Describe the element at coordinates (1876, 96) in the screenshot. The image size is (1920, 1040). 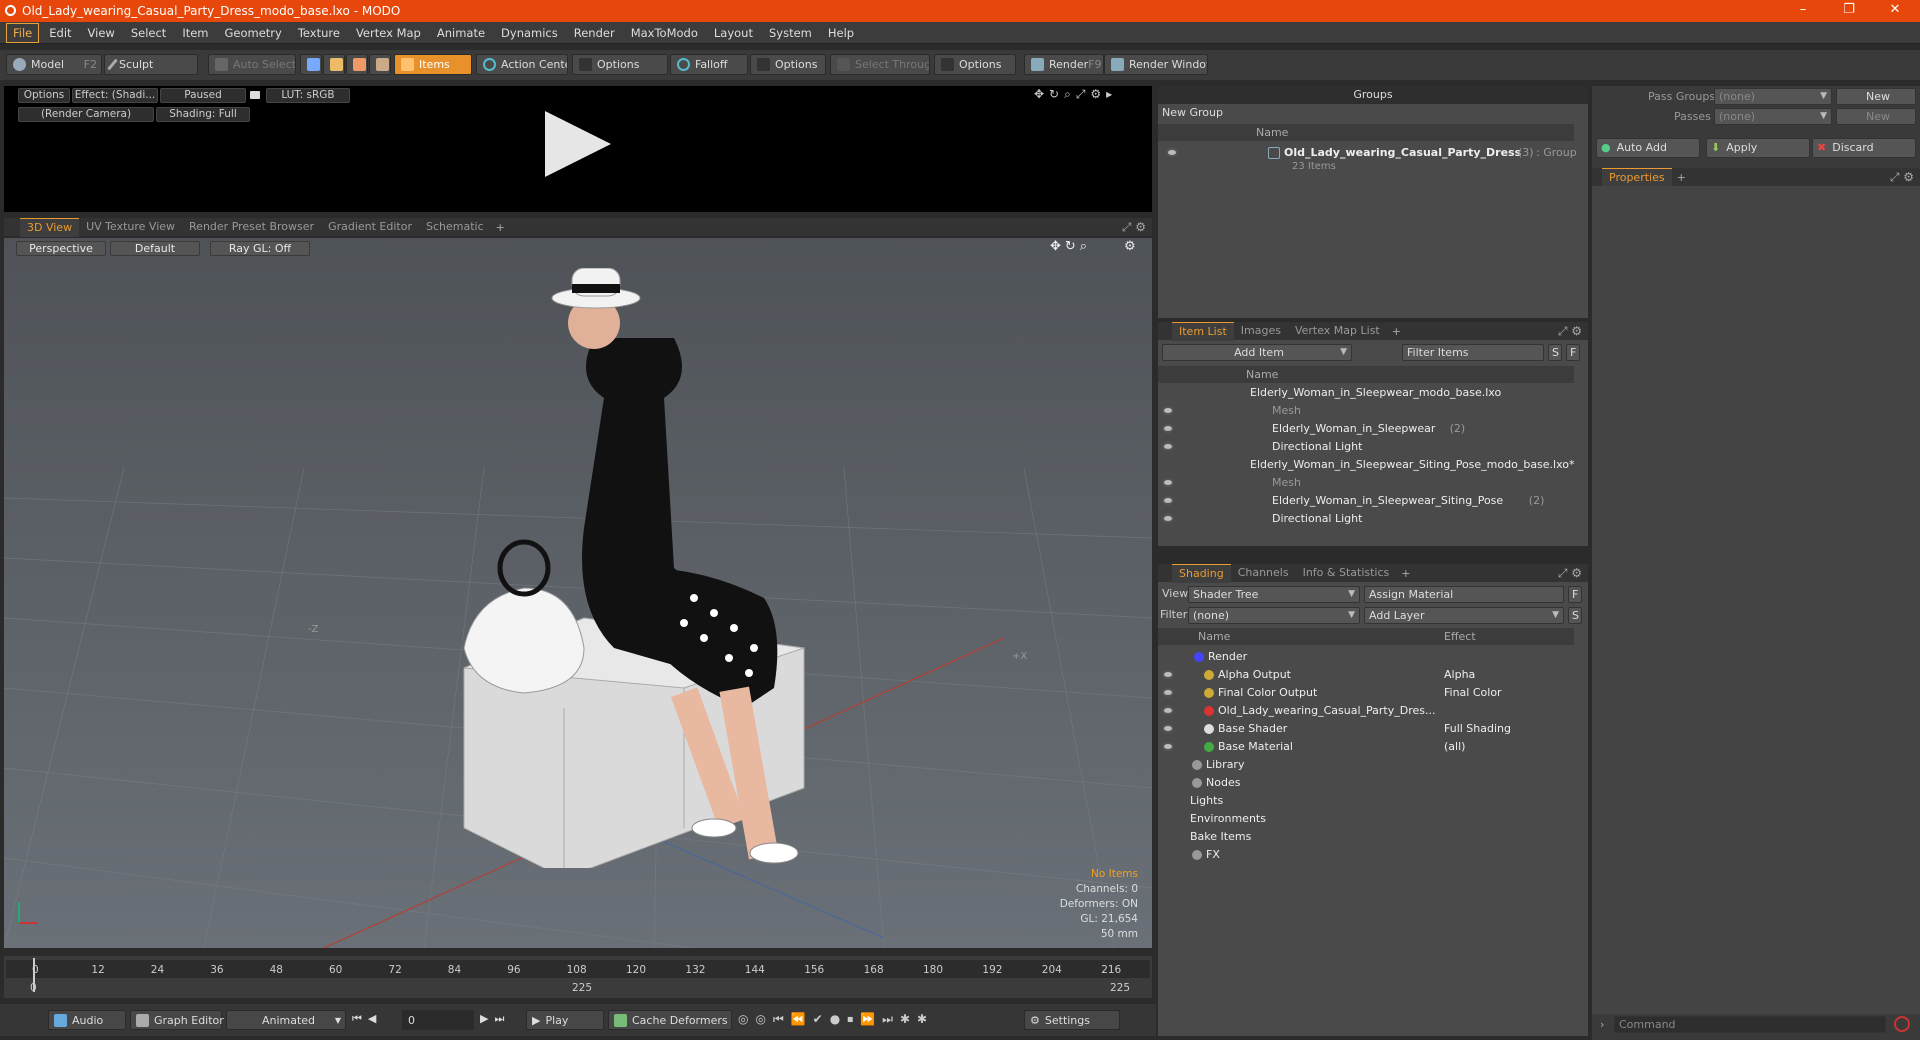
I see `pass-groups-new-button: New` at that location.